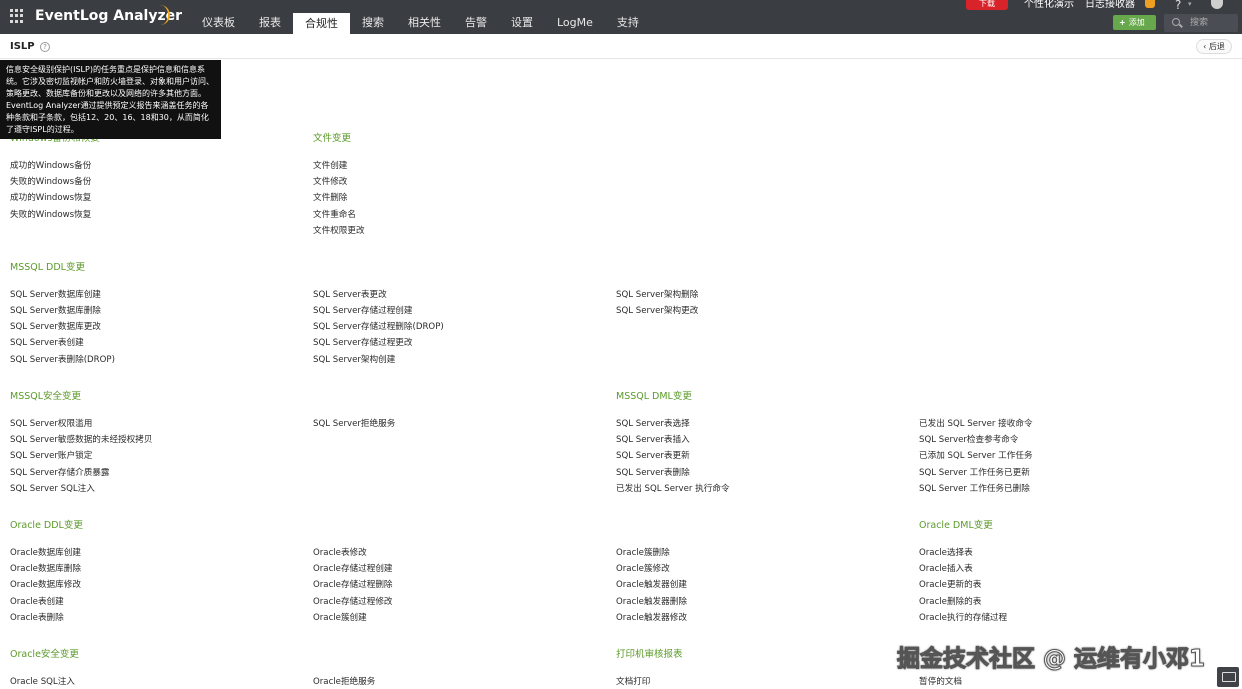 This screenshot has height=689, width=1242. I want to click on report-link: SQL Server存储过程更改, so click(362, 343).